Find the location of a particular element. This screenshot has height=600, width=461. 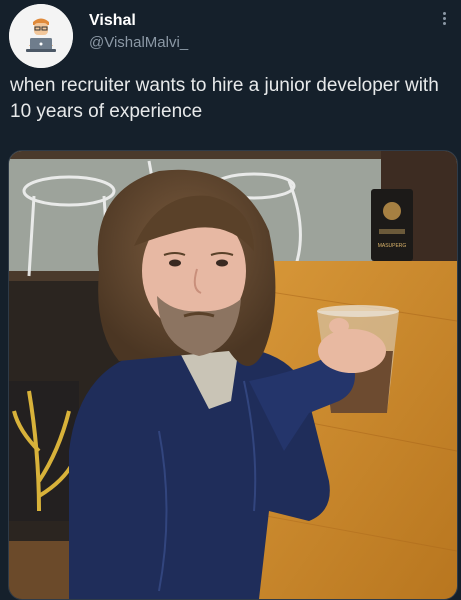

author-avatar is located at coordinates (41, 36).